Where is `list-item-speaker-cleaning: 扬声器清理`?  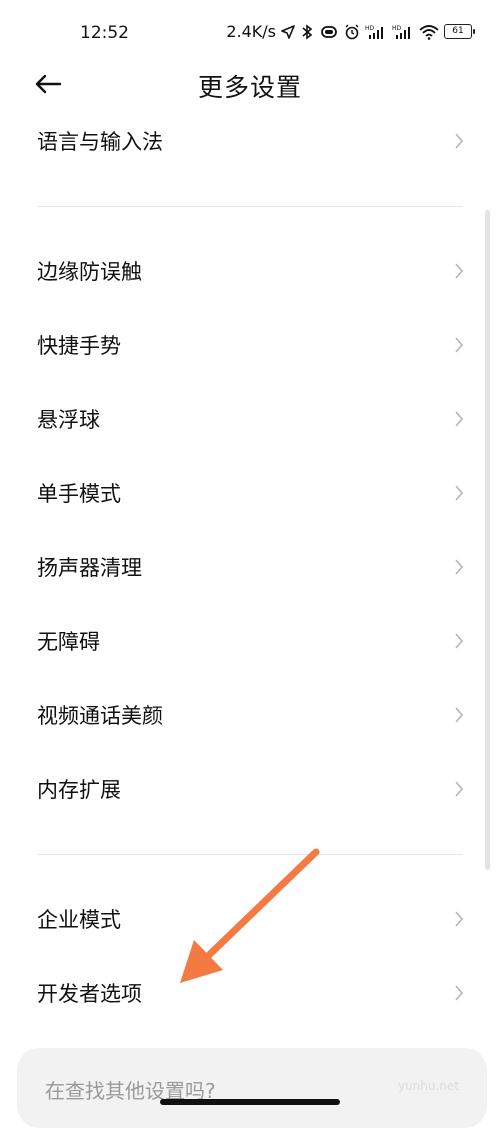 list-item-speaker-cleaning: 扬声器清理 is located at coordinates (250, 567).